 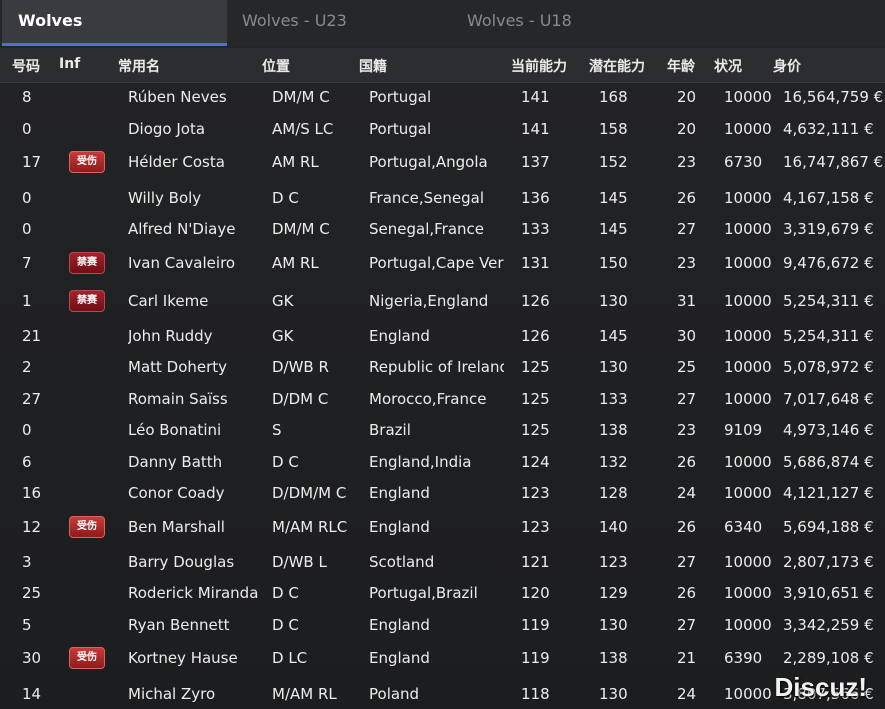 What do you see at coordinates (176, 527) in the screenshot?
I see `player-name: Ben Marshall` at bounding box center [176, 527].